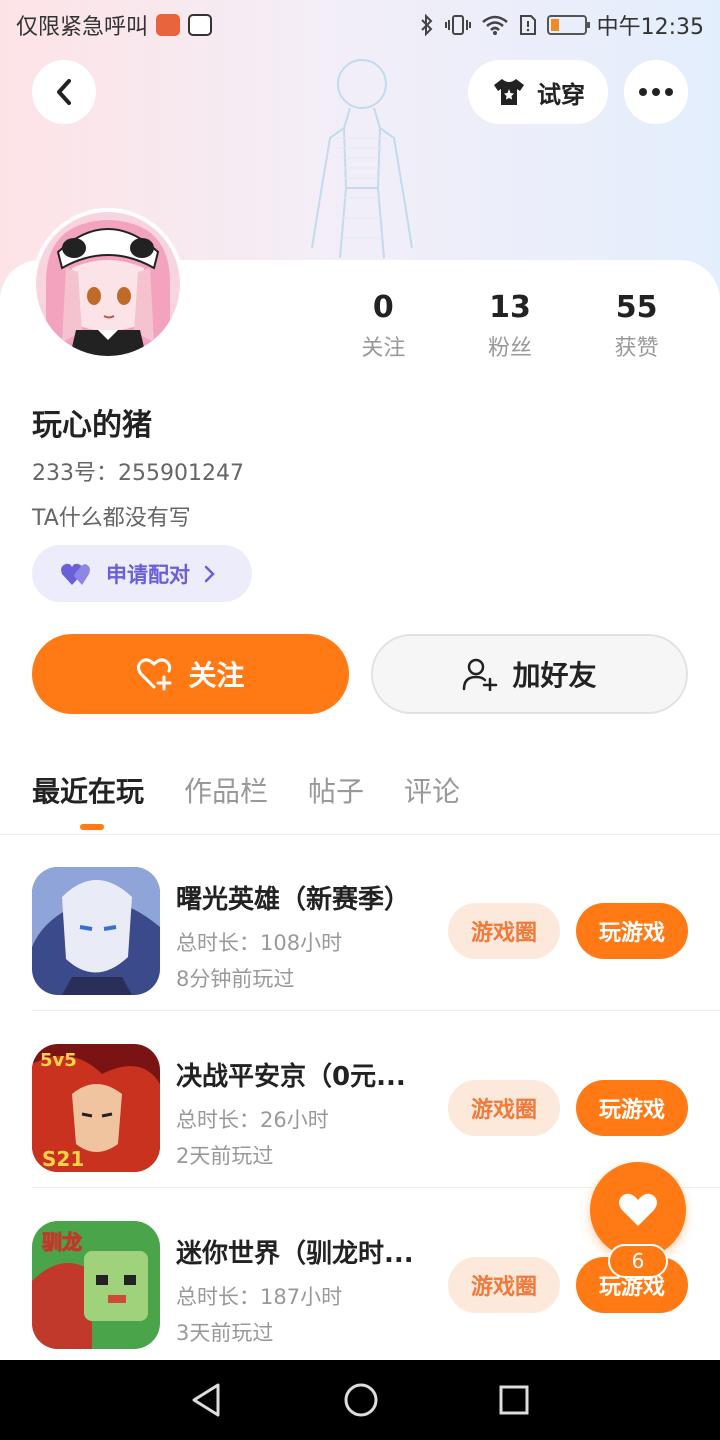  I want to click on username: 玩心的猪, so click(92, 425).